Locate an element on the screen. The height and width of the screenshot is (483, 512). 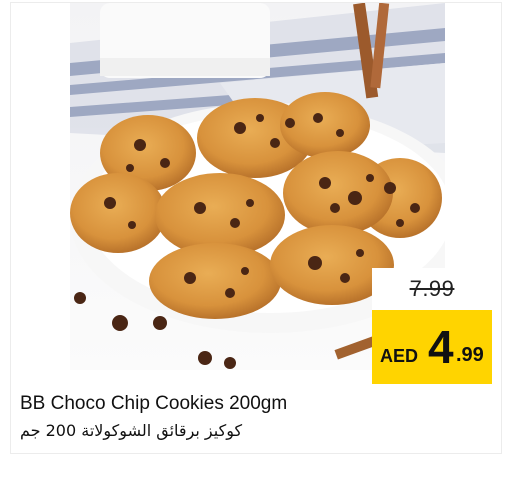
price-integer: 4 is located at coordinates (441, 347).